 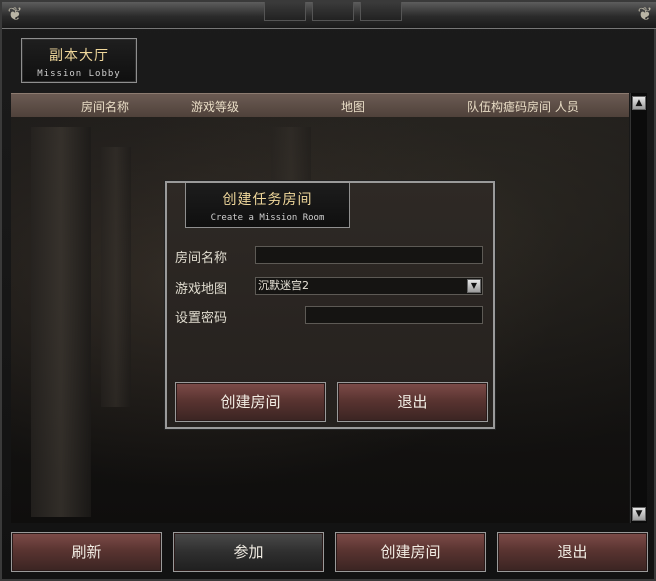 What do you see at coordinates (523, 106) in the screenshot?
I see `column-team-password-room-members: 队伍构瘧码房间 人员` at bounding box center [523, 106].